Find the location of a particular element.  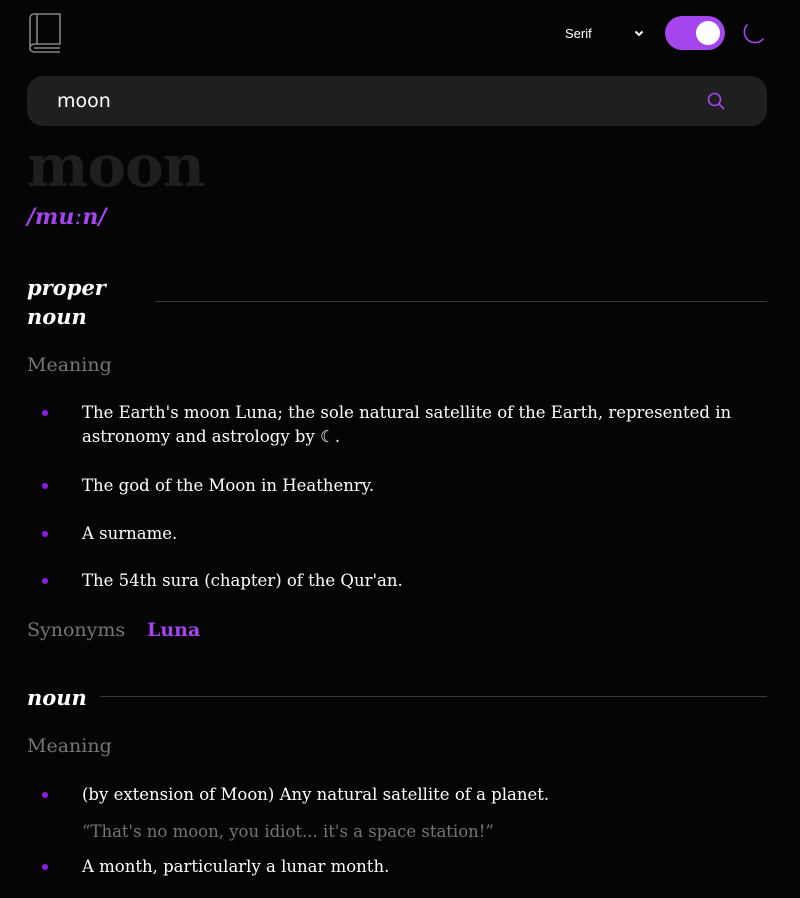

part-of-speech: noun is located at coordinates (57, 697).